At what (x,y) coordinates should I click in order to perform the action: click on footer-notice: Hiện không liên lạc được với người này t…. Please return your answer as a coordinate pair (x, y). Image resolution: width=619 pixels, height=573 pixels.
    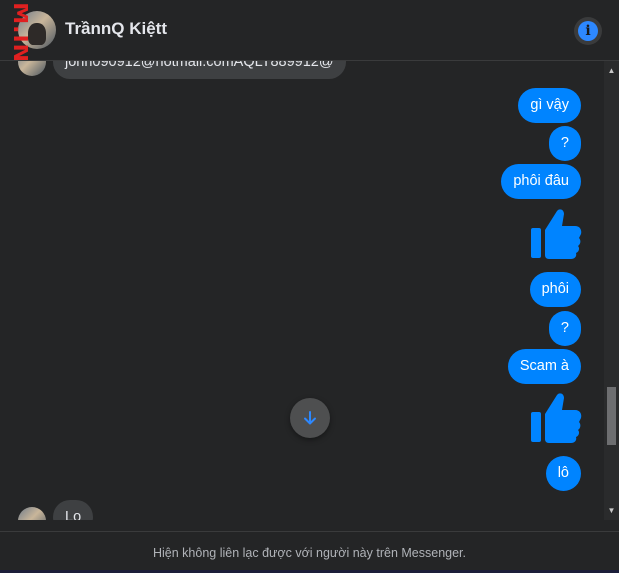
    Looking at the image, I should click on (309, 552).